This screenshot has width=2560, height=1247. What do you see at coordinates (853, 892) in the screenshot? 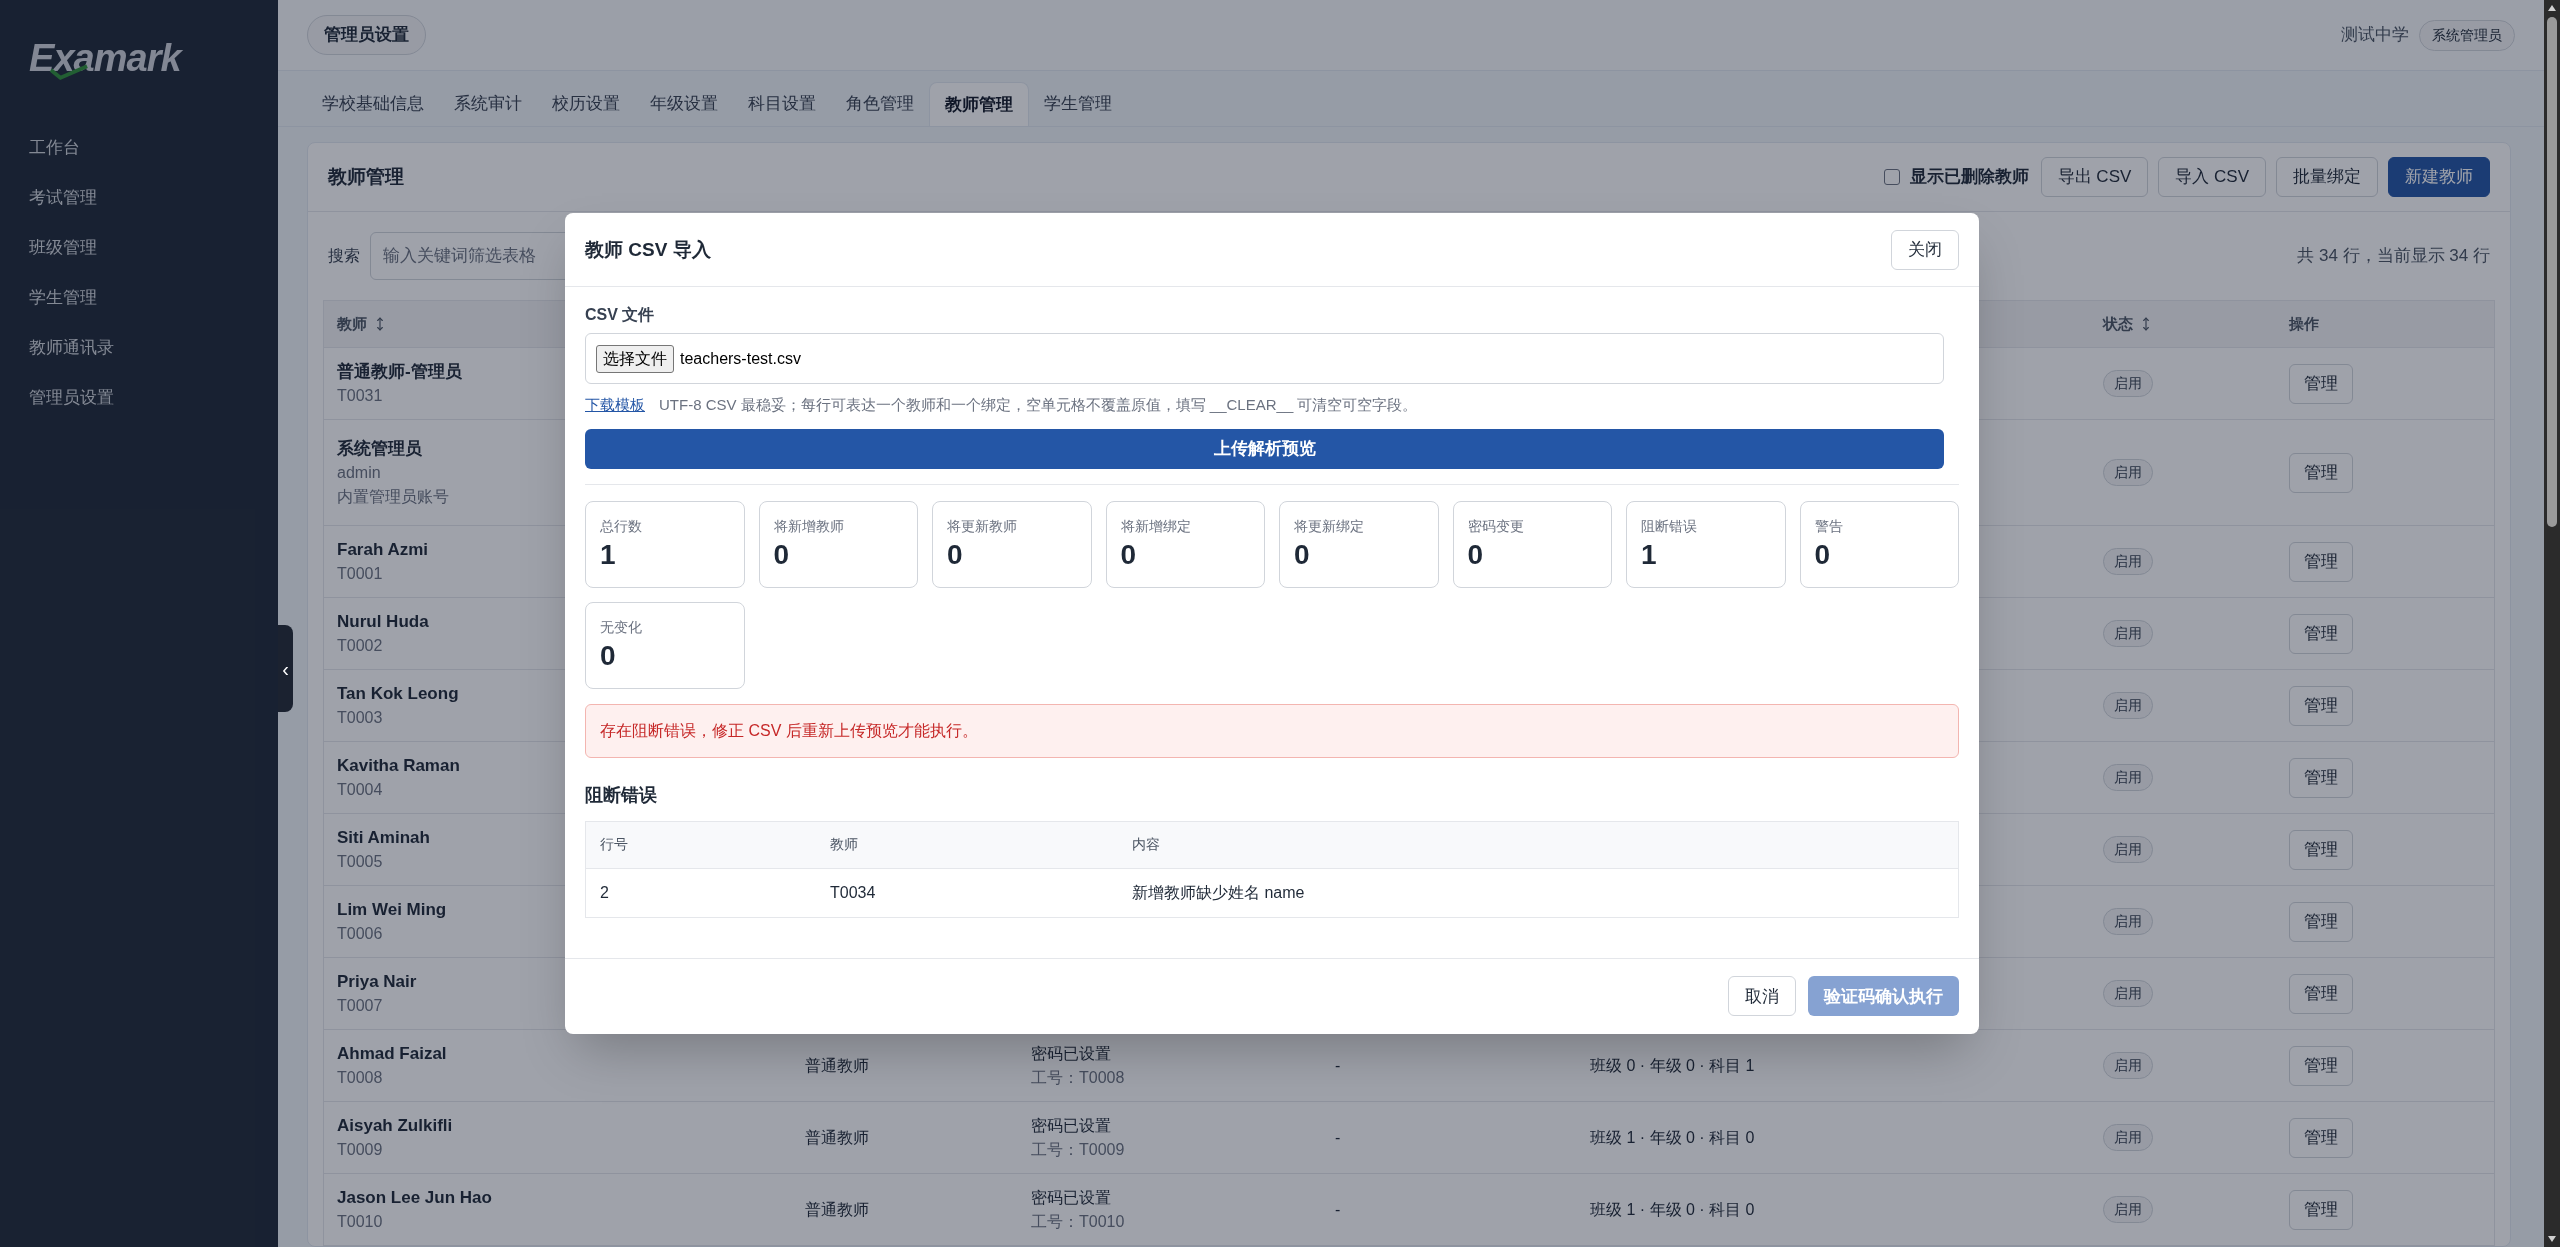
I see `table-cell-text: T0034` at bounding box center [853, 892].